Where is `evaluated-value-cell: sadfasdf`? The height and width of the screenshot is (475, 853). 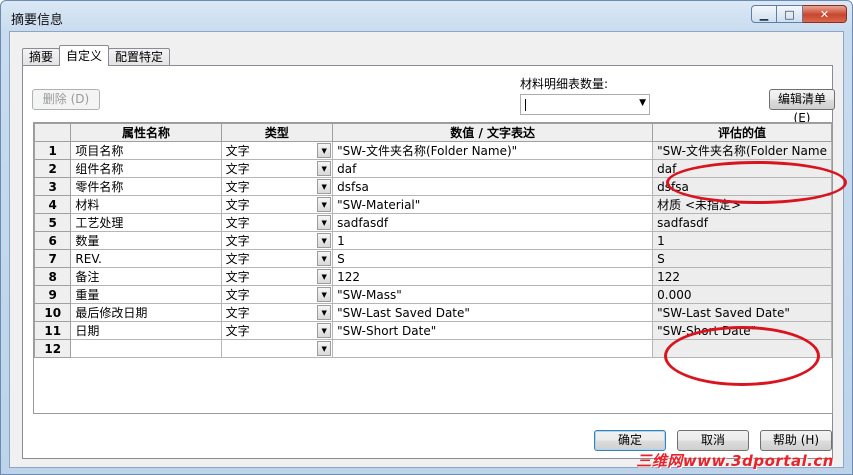 evaluated-value-cell: sadfasdf is located at coordinates (742, 222).